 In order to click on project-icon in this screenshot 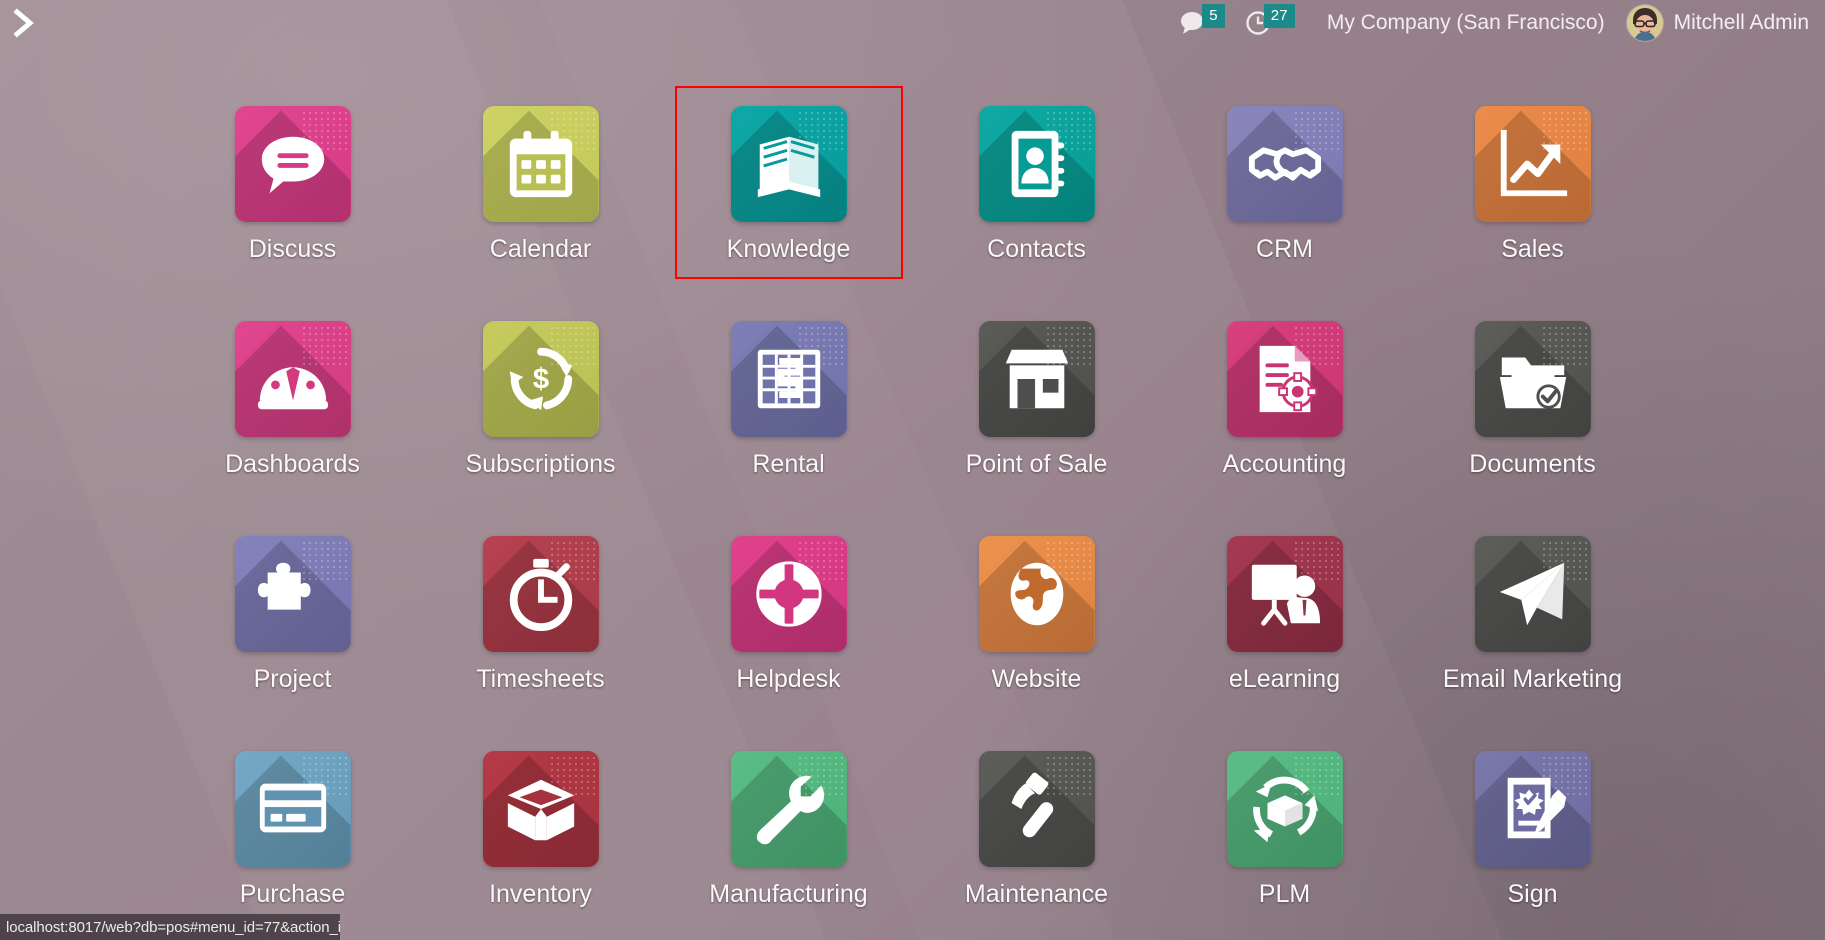, I will do `click(293, 594)`.